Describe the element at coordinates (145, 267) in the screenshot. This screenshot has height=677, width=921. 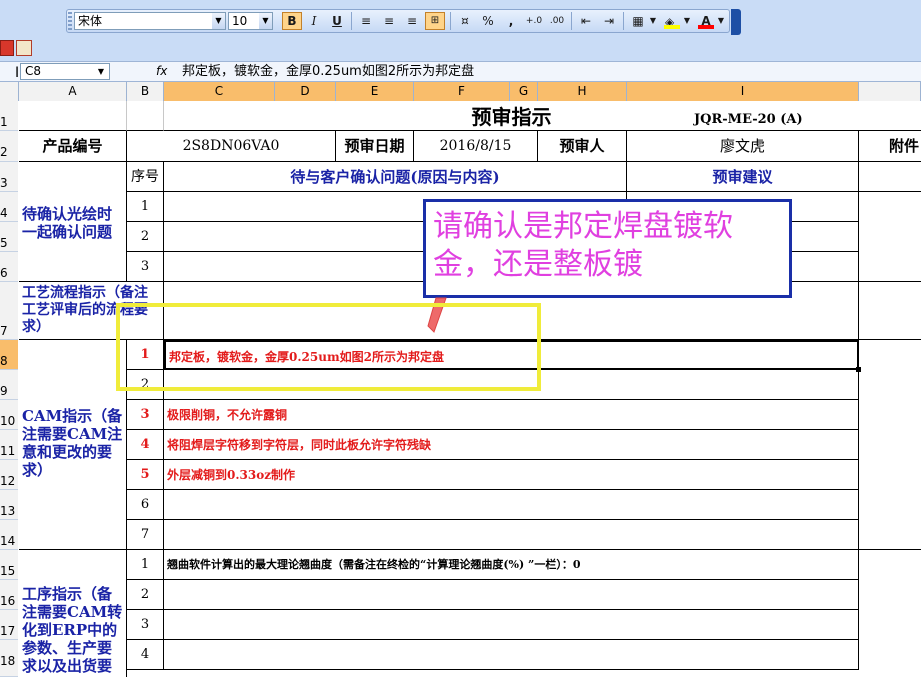
I see `seq-number: 3` at that location.